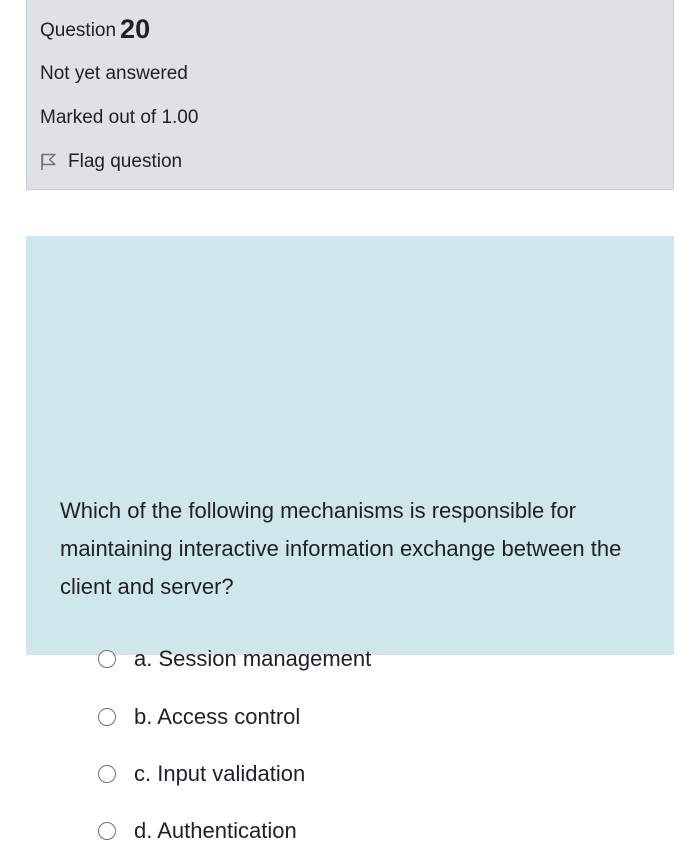  What do you see at coordinates (135, 29) in the screenshot?
I see `question-number: 20` at bounding box center [135, 29].